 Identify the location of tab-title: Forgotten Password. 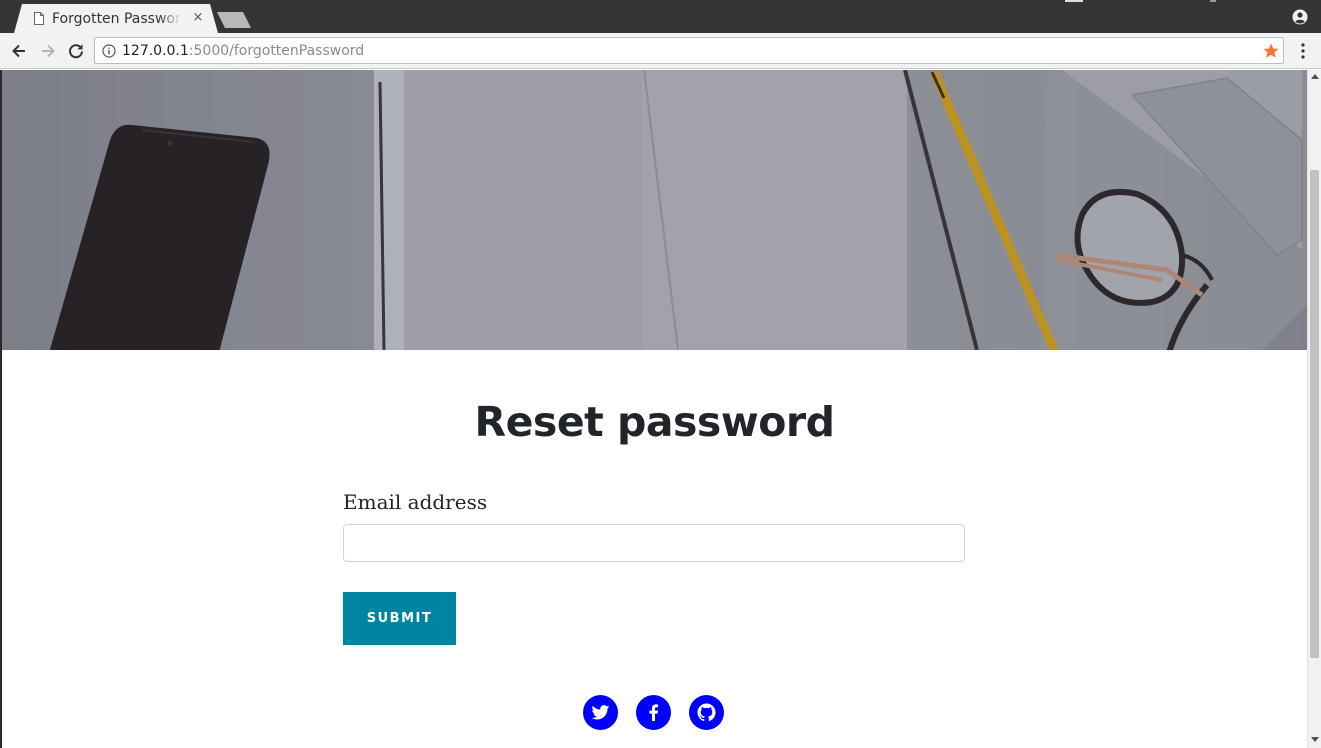
(117, 19).